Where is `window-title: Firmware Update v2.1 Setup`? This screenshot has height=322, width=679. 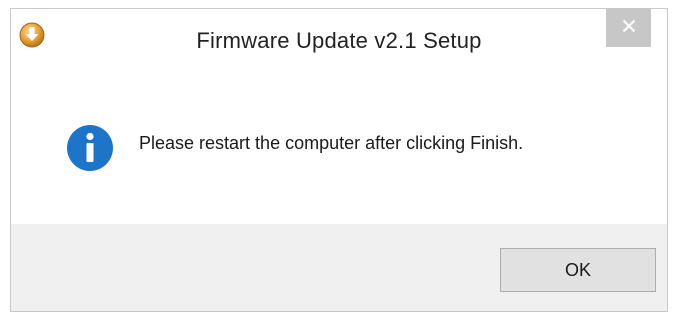
window-title: Firmware Update v2.1 Setup is located at coordinates (339, 40).